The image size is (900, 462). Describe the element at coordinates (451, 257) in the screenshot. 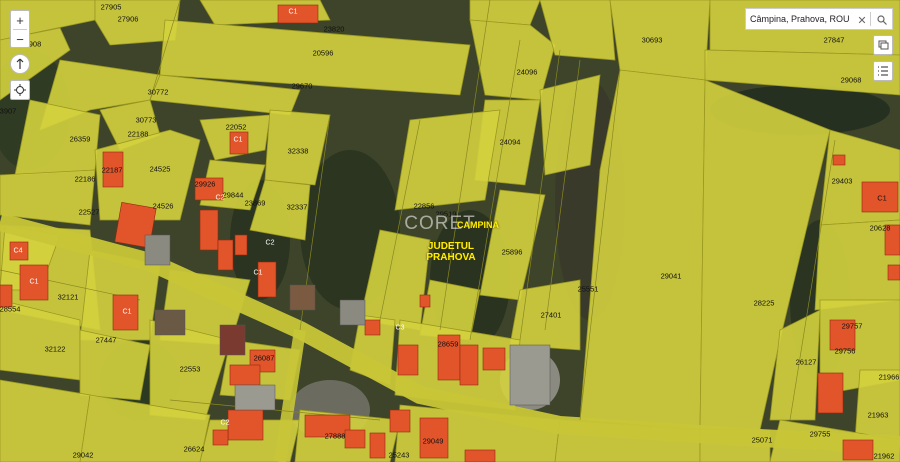

I see `region-label-line2: PRAHOVA` at that location.